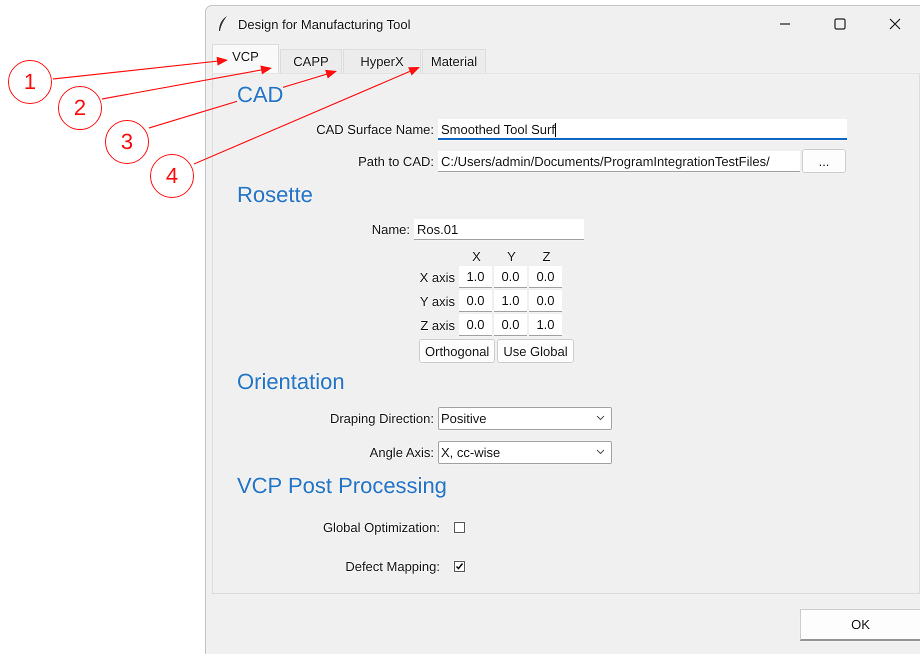 The height and width of the screenshot is (654, 920). I want to click on close-icon, so click(895, 24).